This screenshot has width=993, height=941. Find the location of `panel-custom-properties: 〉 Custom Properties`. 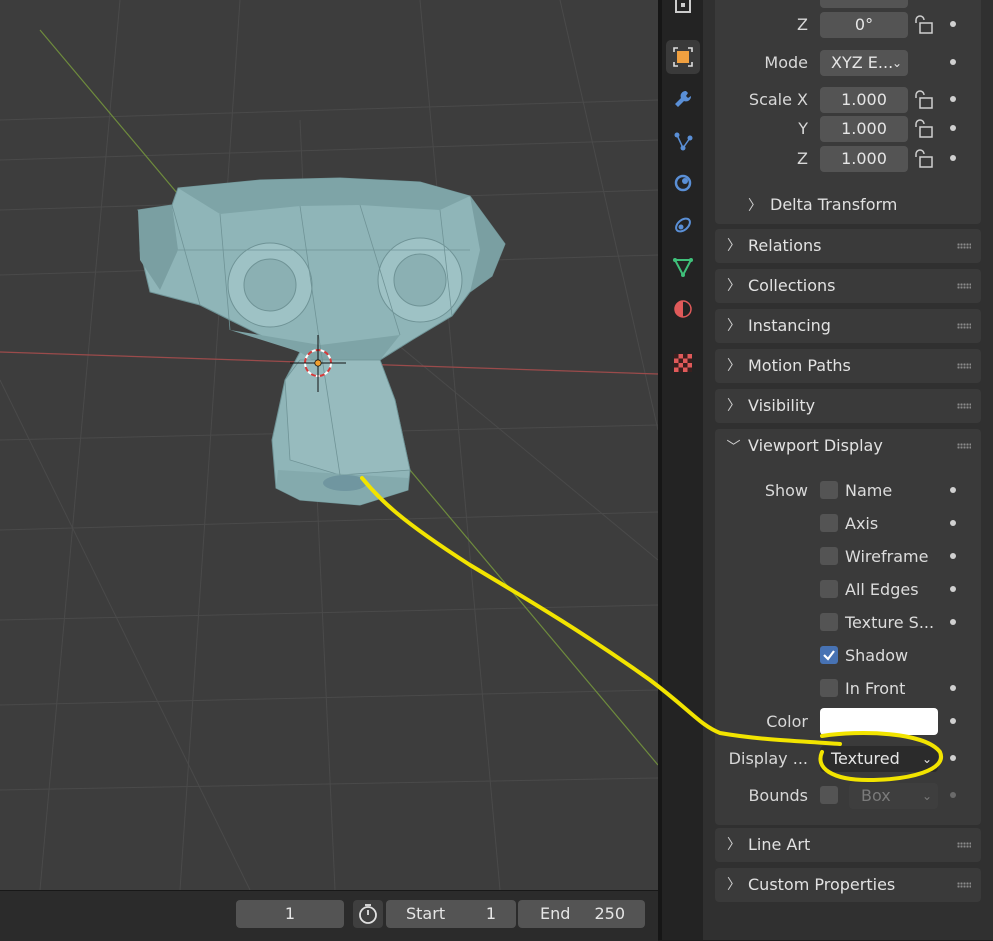

panel-custom-properties: 〉 Custom Properties is located at coordinates (848, 885).